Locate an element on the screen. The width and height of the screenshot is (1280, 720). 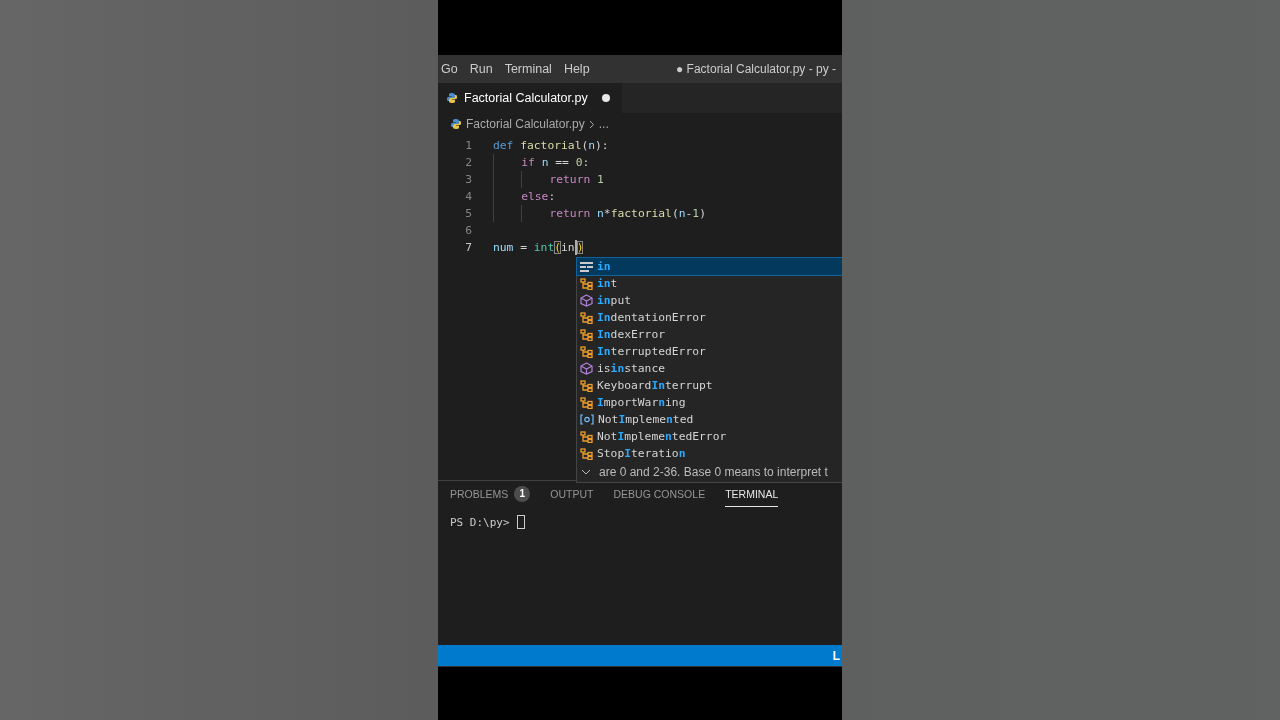
code-line: return 1 is located at coordinates (548, 179).